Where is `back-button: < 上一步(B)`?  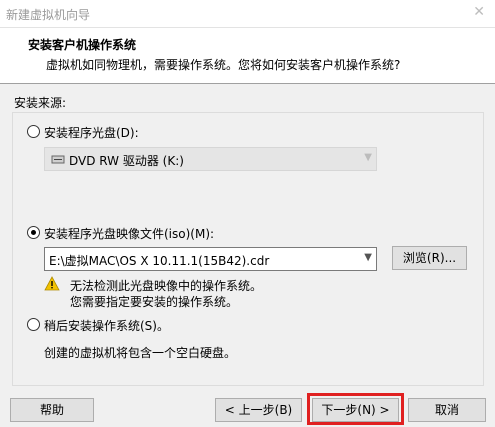
back-button: < 上一步(B) is located at coordinates (258, 410).